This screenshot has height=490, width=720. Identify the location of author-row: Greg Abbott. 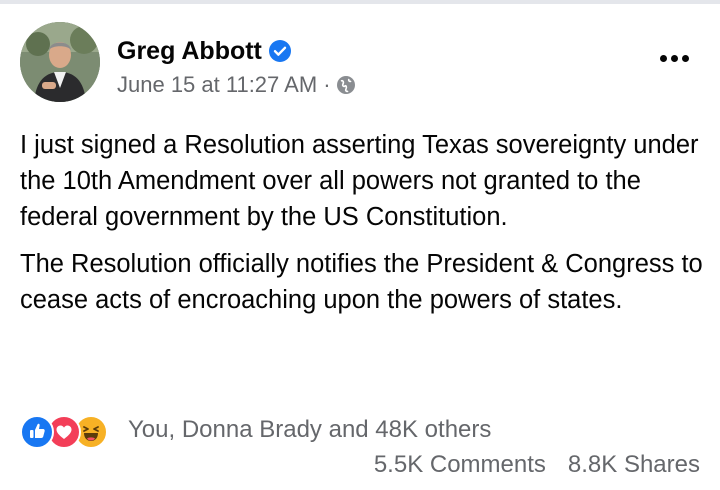
(204, 51).